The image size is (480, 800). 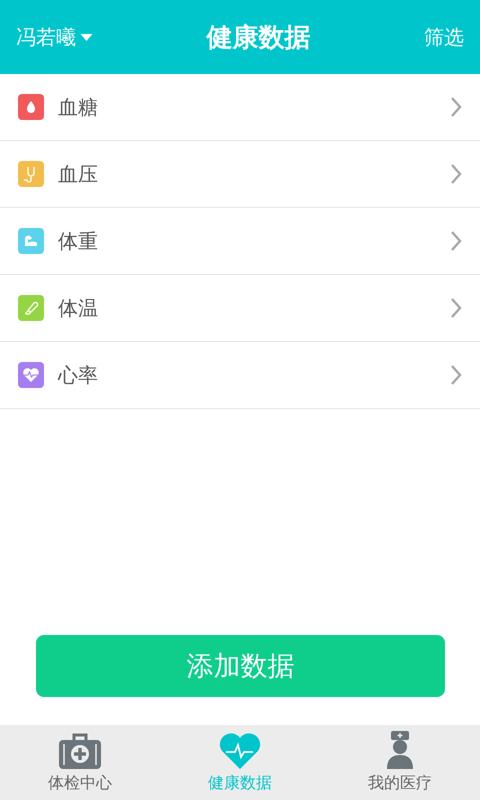 What do you see at coordinates (240, 308) in the screenshot?
I see `list-item: 体温` at bounding box center [240, 308].